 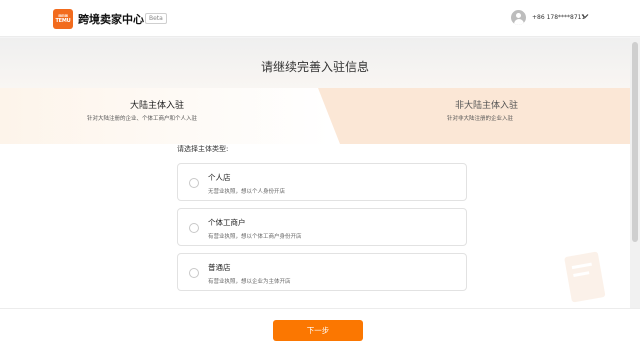 I want to click on footer-bar: 下一步, so click(x=320, y=330).